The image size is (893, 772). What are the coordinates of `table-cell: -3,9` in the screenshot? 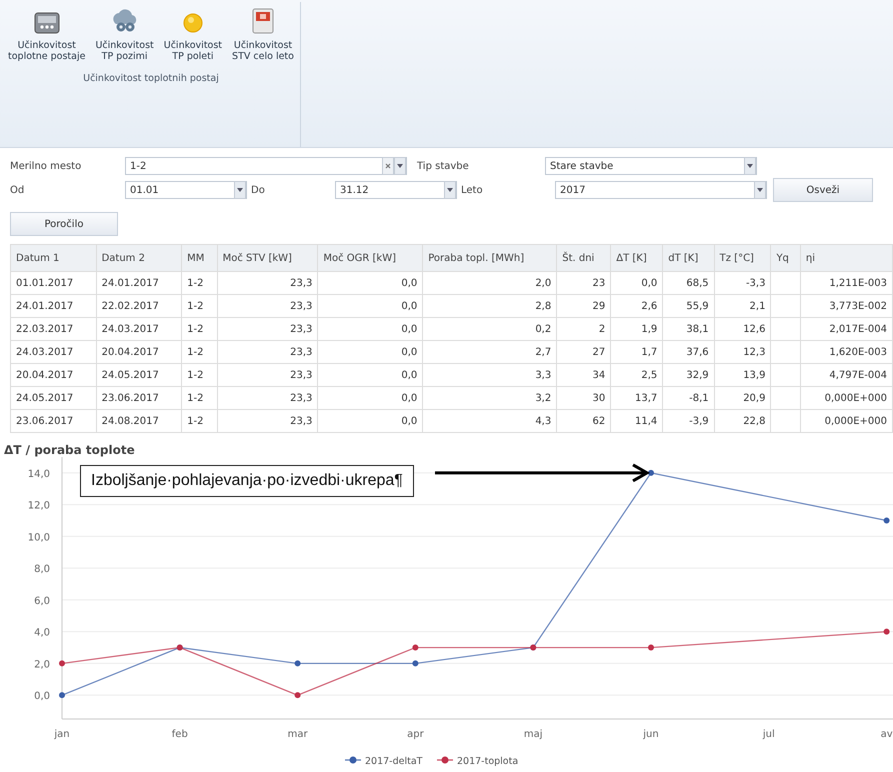 It's located at (688, 421).